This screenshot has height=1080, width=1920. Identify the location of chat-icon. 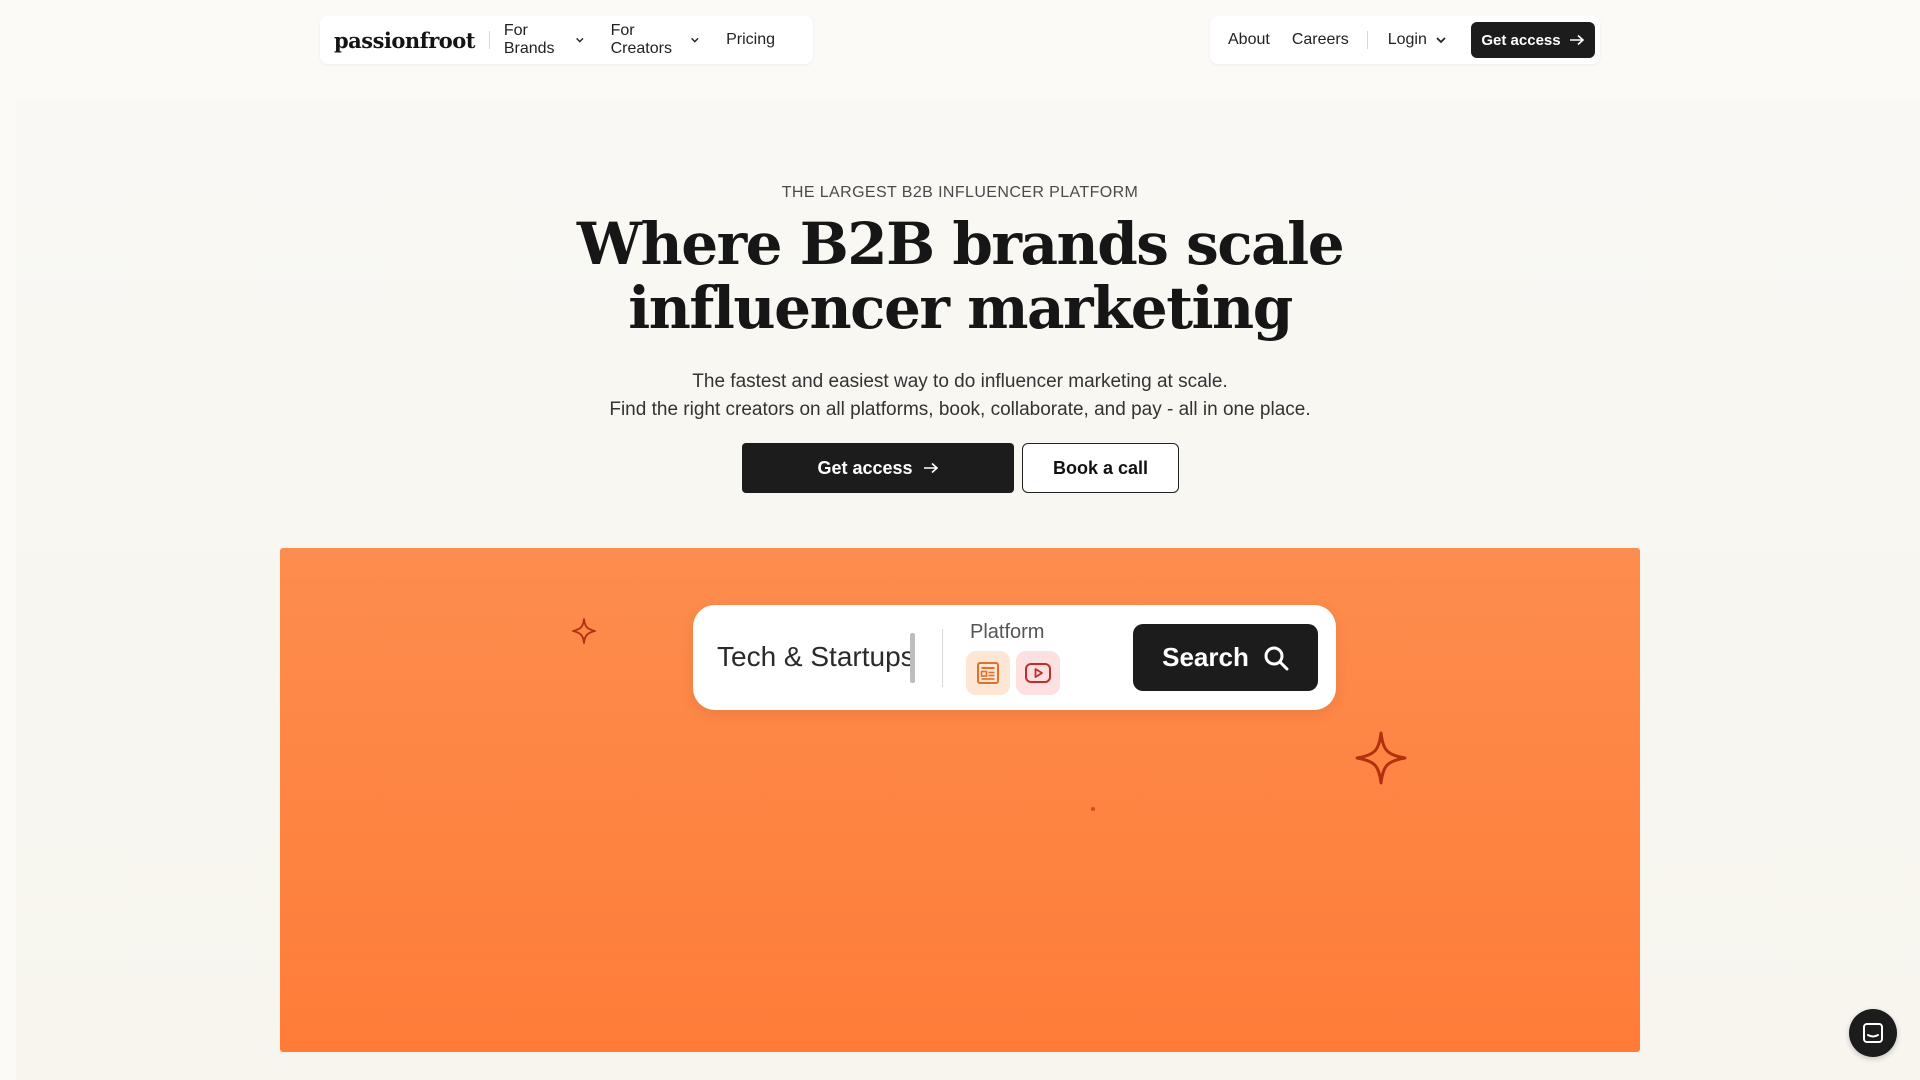
(1873, 1033).